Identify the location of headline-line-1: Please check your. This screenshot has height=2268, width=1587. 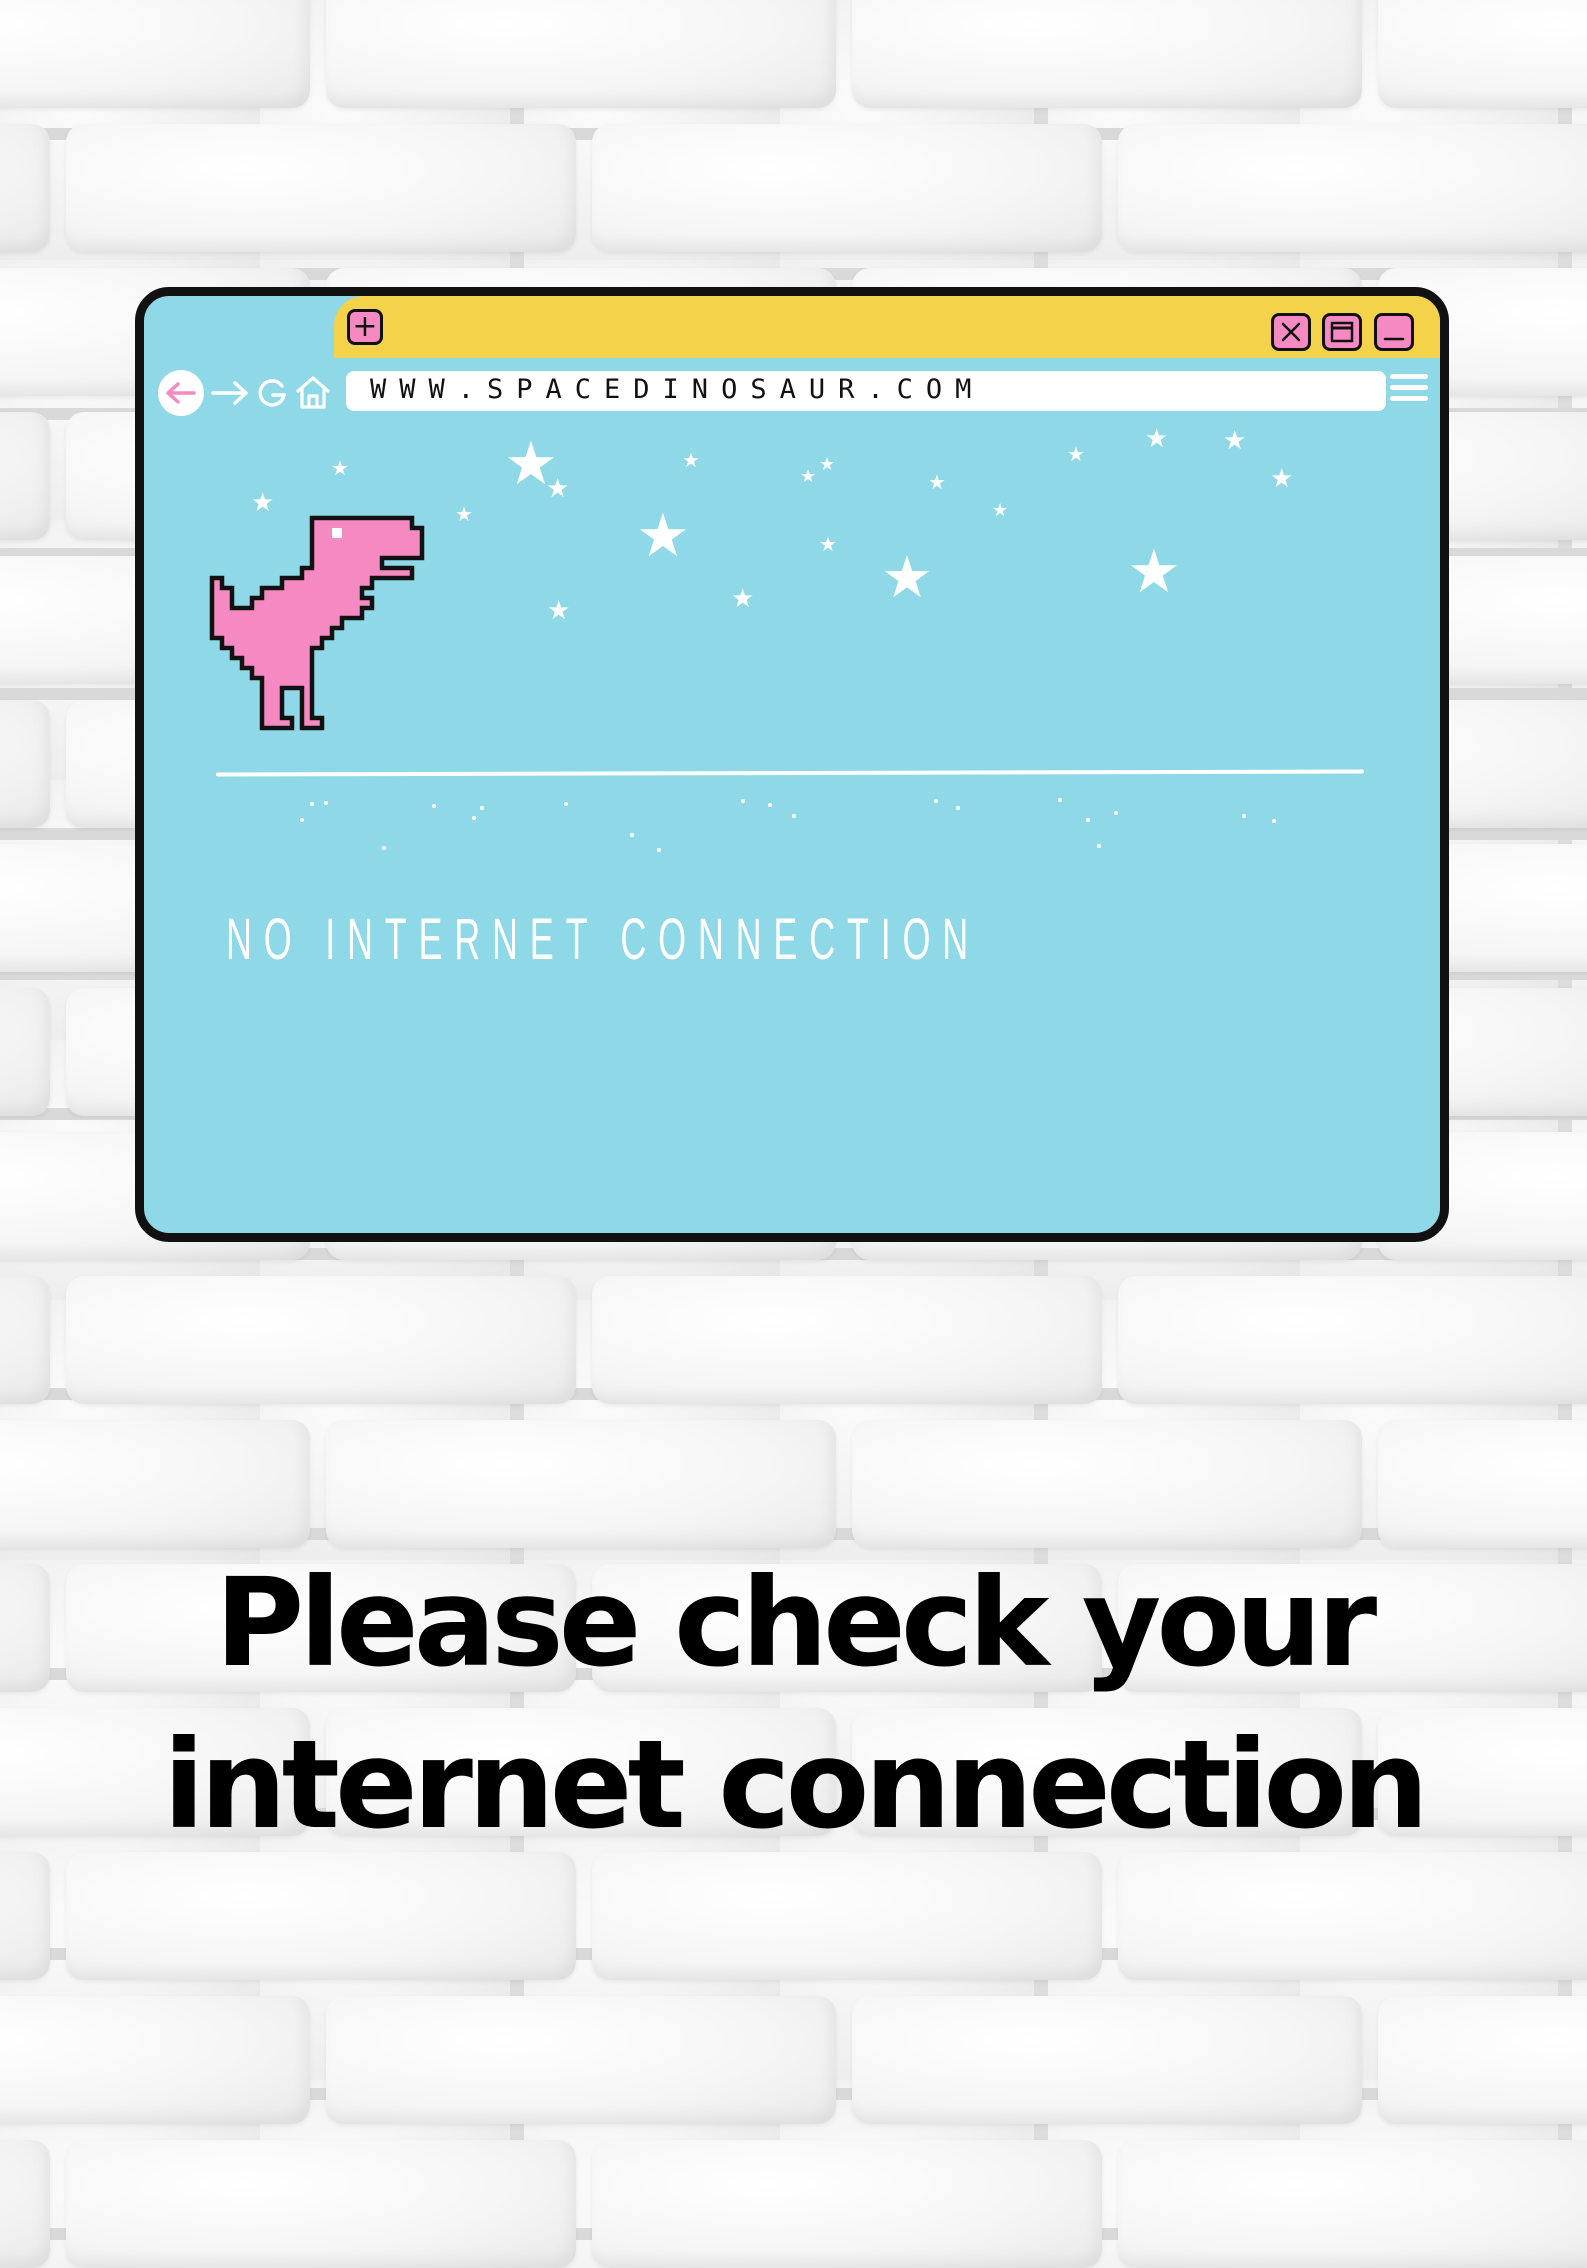
(795, 1623).